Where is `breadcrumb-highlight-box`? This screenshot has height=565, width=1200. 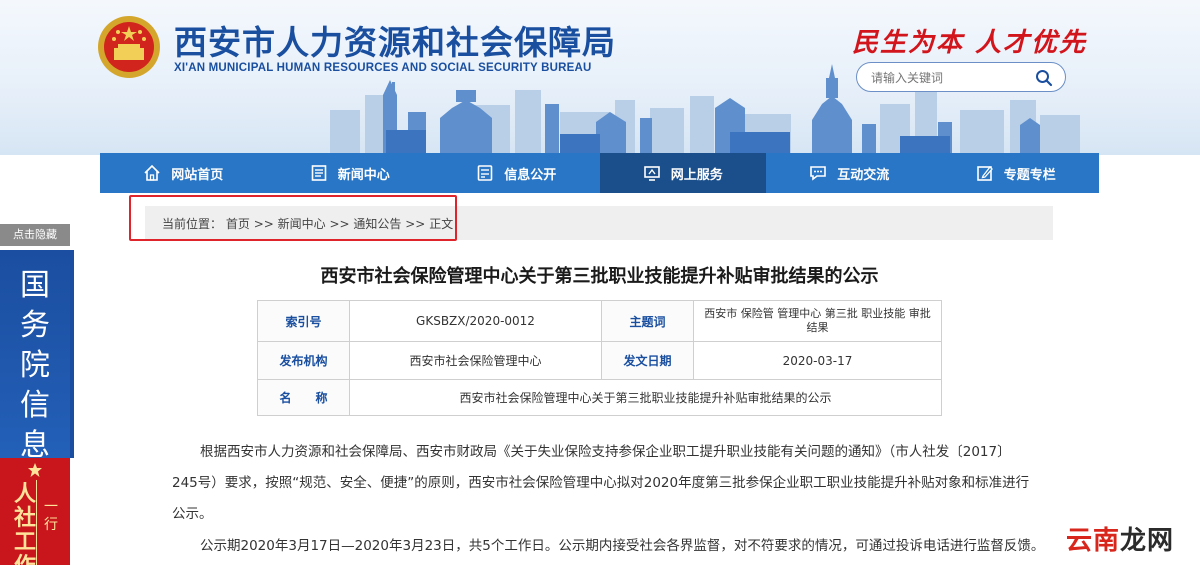 breadcrumb-highlight-box is located at coordinates (293, 218).